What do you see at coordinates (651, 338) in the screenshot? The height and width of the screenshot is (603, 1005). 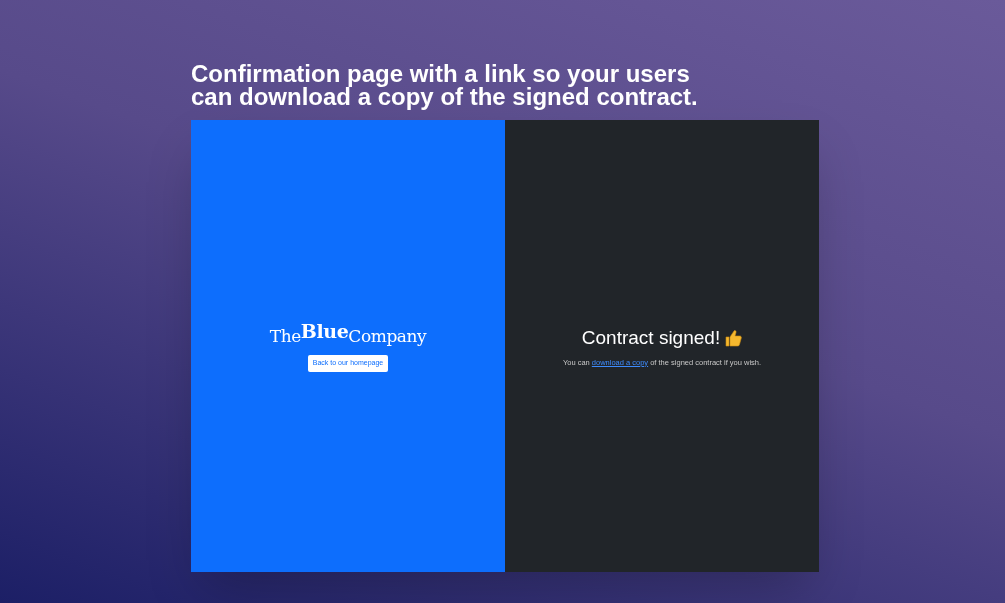 I see `page-title: Contract signed!` at bounding box center [651, 338].